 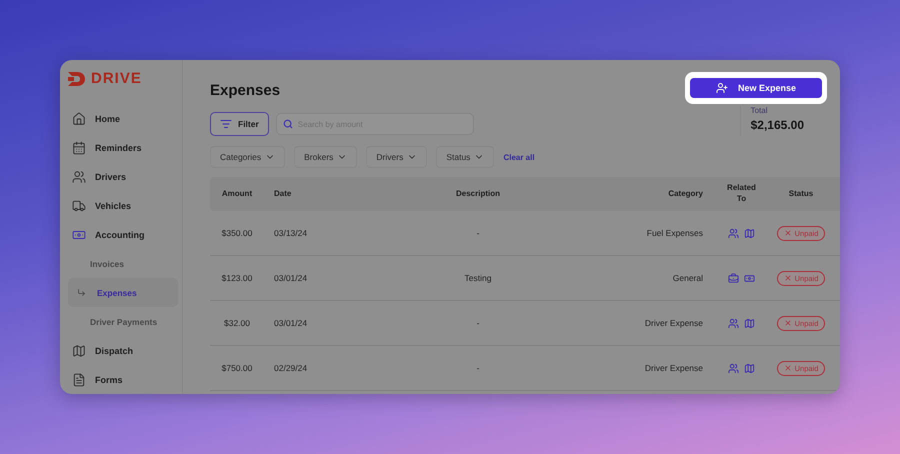 What do you see at coordinates (123, 293) in the screenshot?
I see `sidebar-subitem: Expenses` at bounding box center [123, 293].